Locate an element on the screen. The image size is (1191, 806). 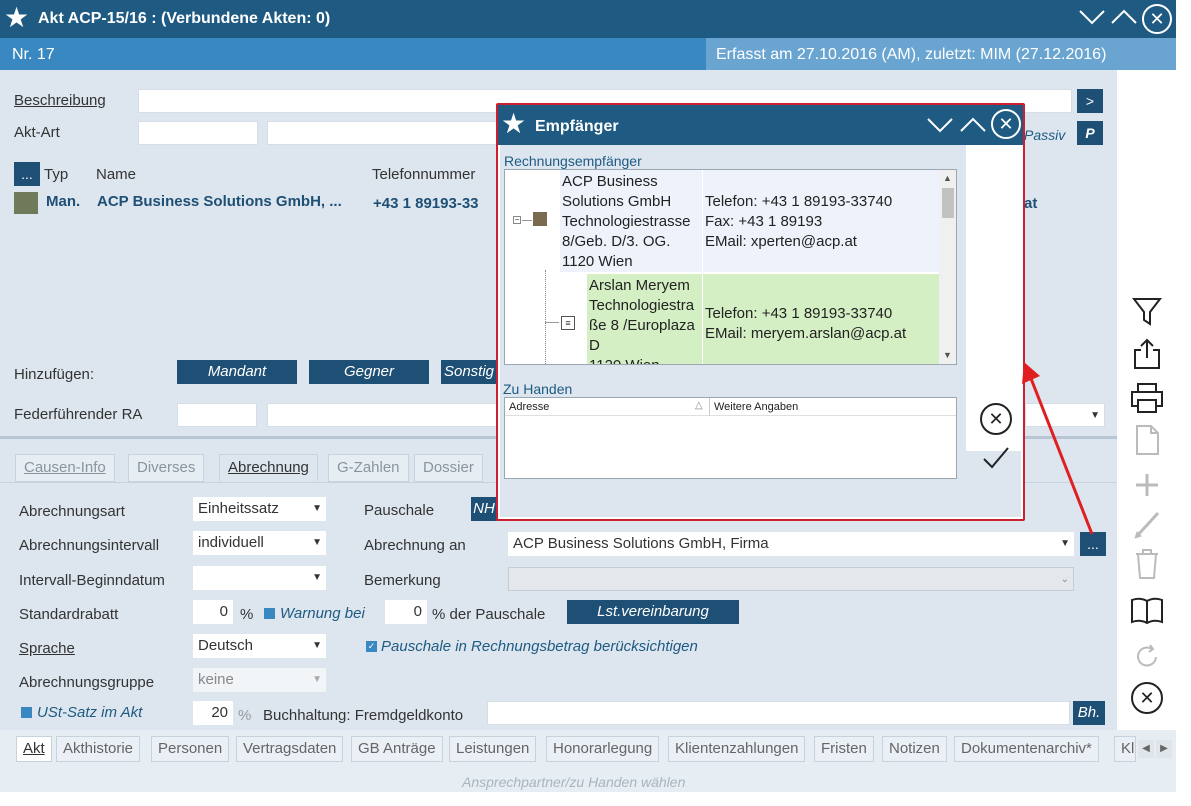
btab-label: Klientenzahlungen is located at coordinates (737, 748).